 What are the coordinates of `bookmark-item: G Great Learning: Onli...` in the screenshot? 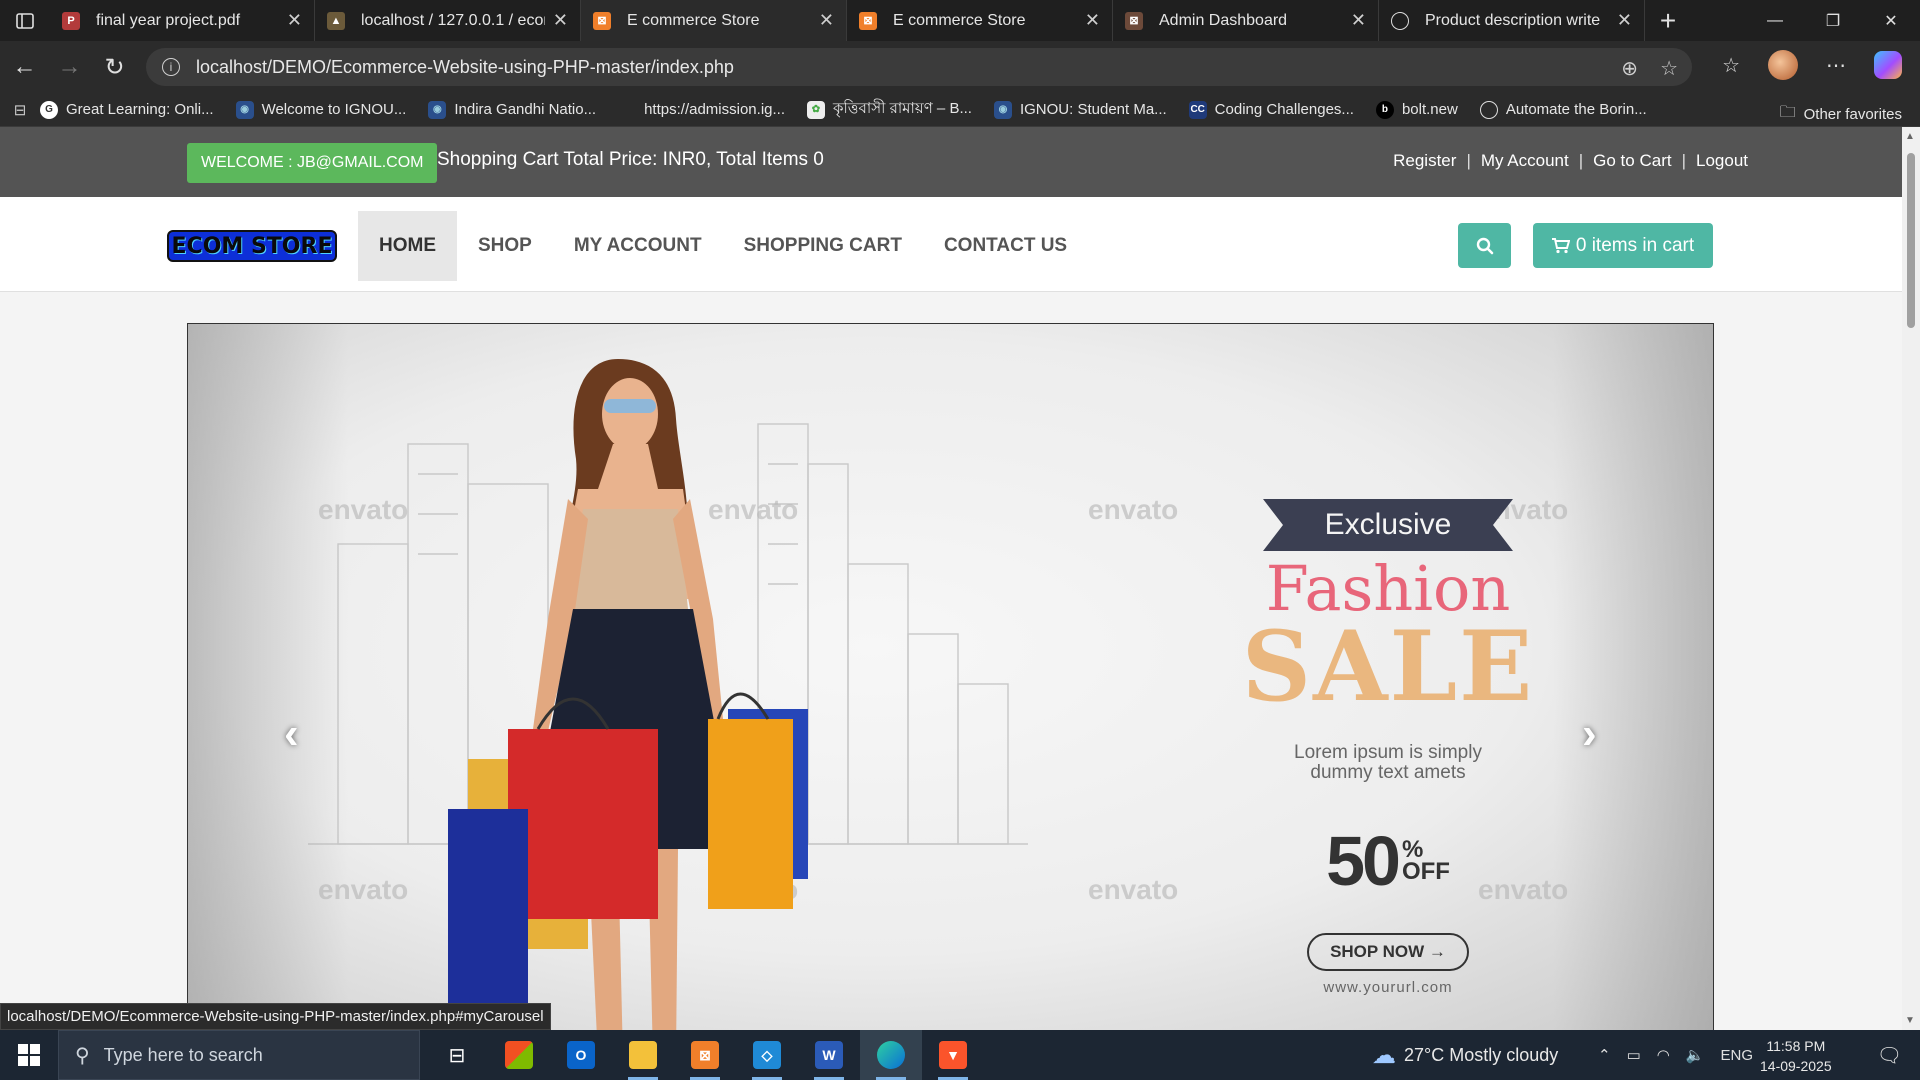 It's located at (127, 109).